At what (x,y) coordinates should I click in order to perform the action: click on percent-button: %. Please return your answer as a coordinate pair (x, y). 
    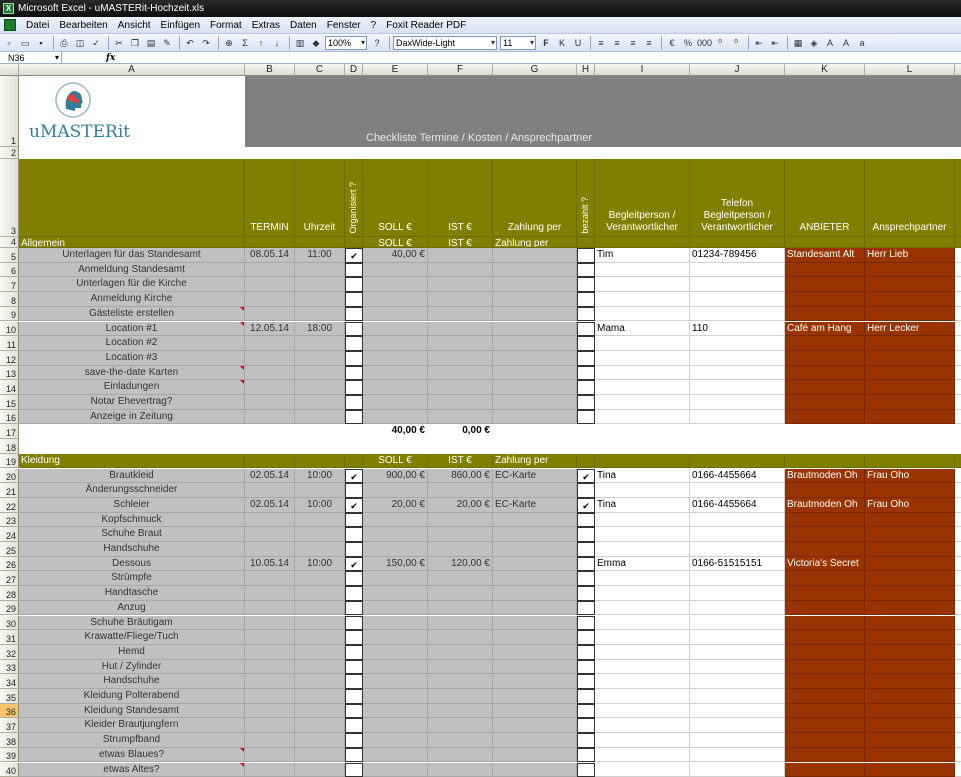
    Looking at the image, I should click on (688, 43).